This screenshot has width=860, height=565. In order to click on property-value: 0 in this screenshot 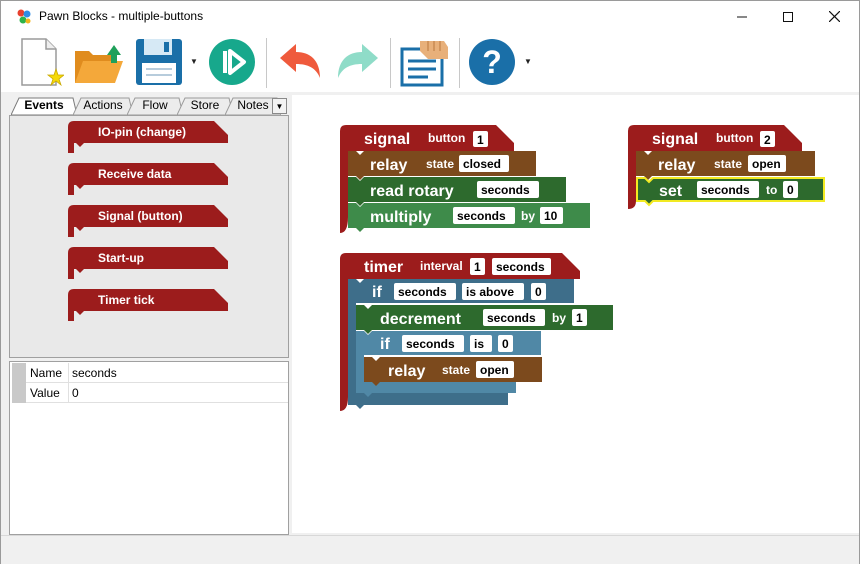, I will do `click(75, 393)`.